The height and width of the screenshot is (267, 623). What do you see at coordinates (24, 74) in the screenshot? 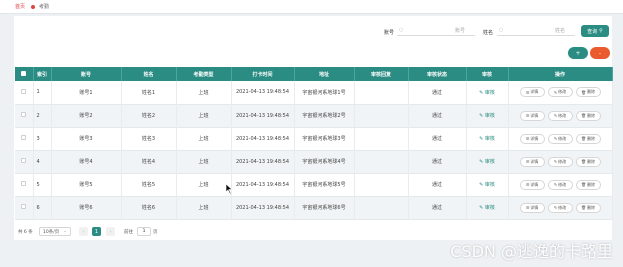
I see `select-all-checkbox` at bounding box center [24, 74].